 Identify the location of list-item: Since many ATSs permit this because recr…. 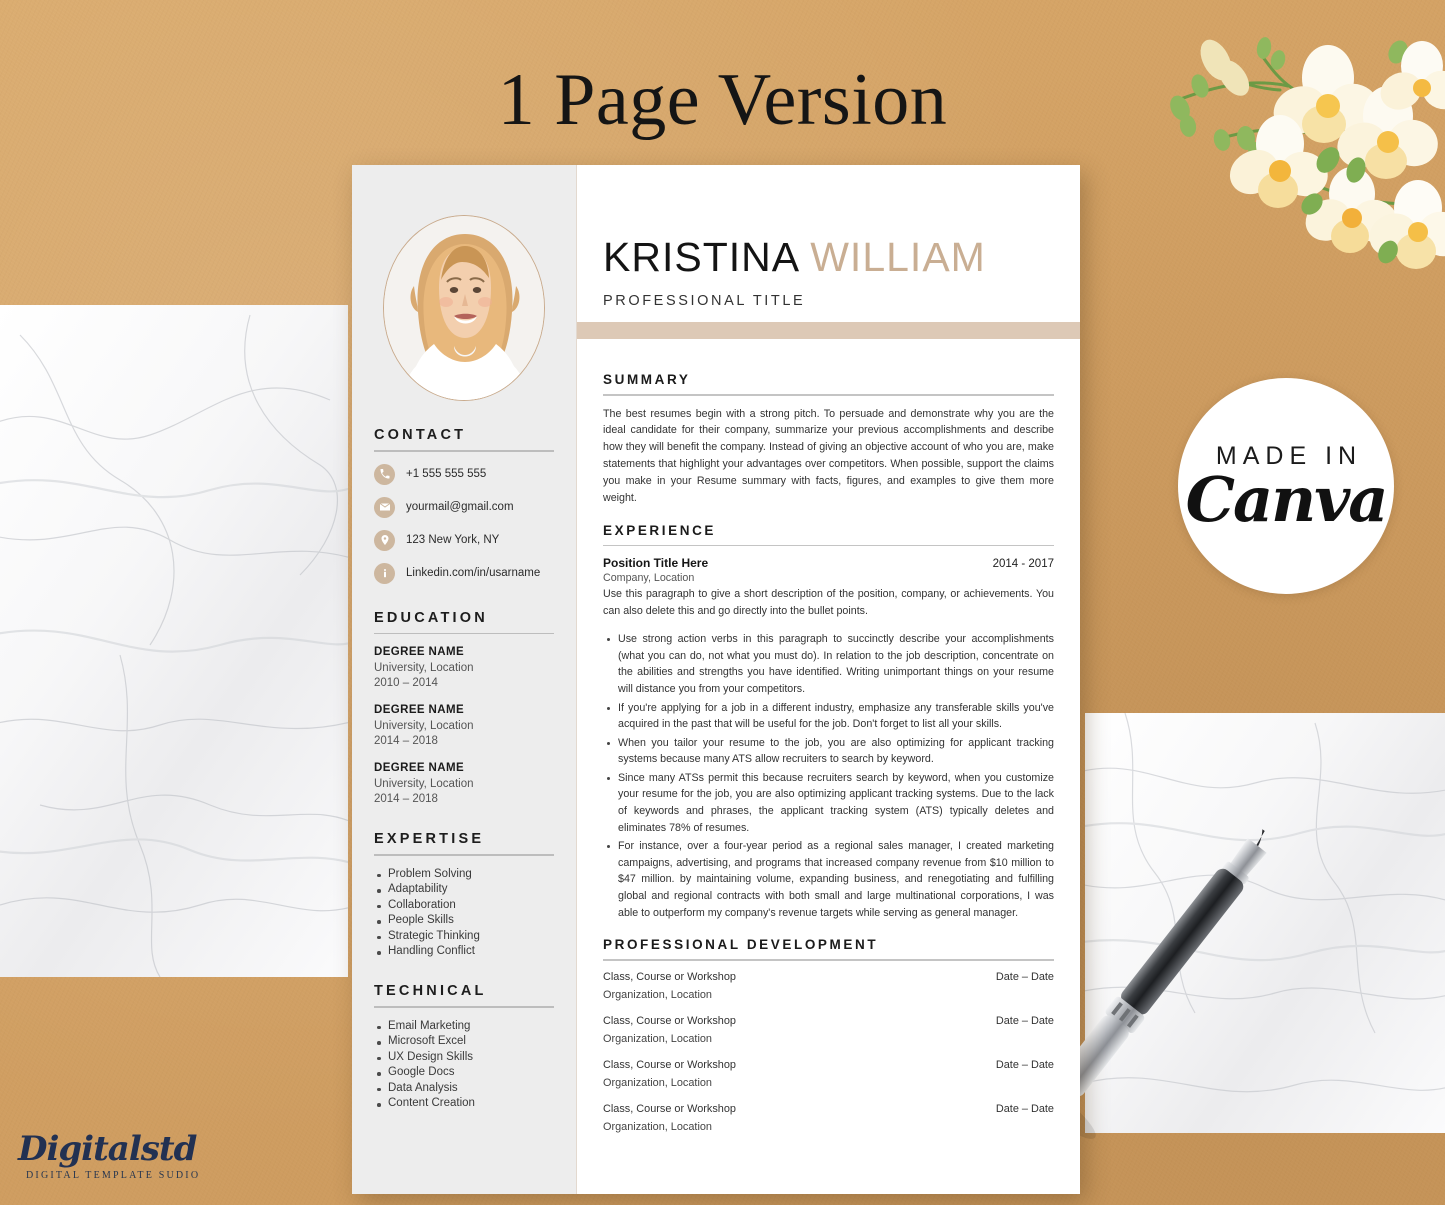
(828, 803).